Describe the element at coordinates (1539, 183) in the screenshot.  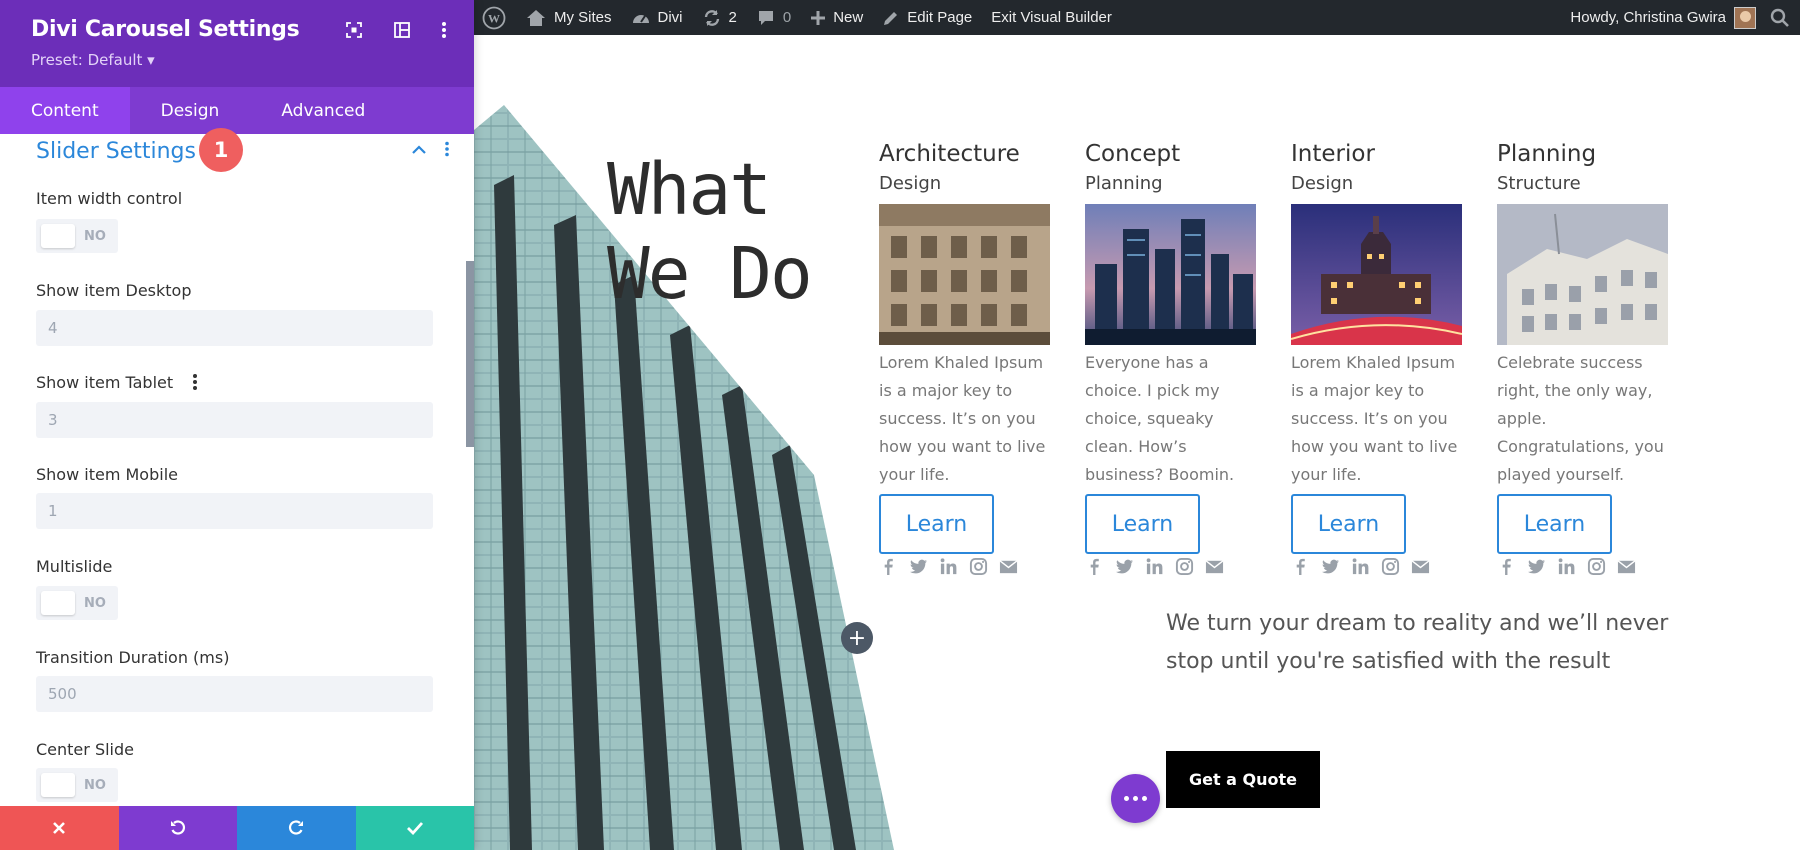
I see `card-subtitle: Structure` at that location.